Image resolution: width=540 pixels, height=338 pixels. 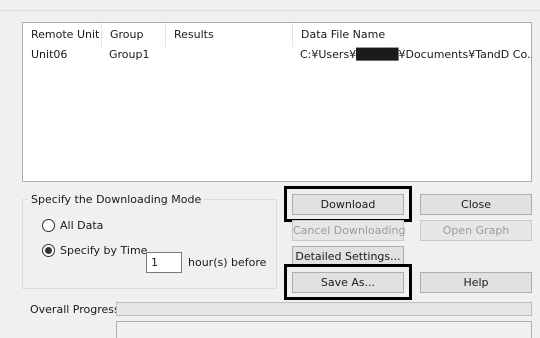 What do you see at coordinates (48, 250) in the screenshot?
I see `radio-selected-icon` at bounding box center [48, 250].